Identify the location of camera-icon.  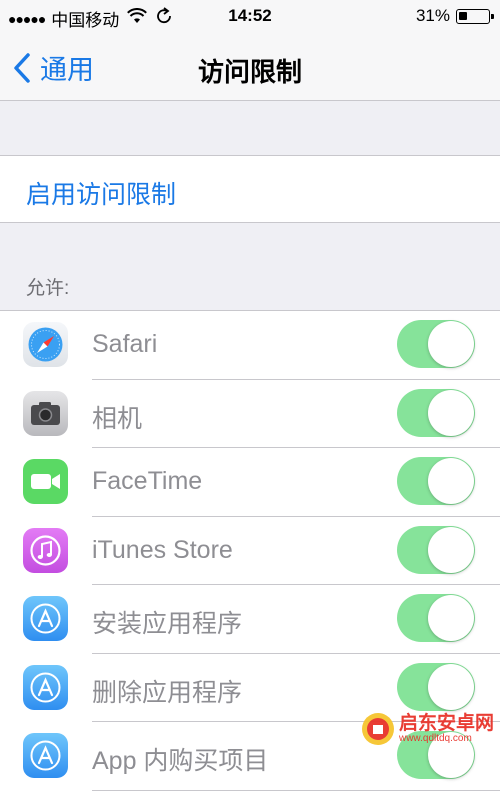
(45, 413).